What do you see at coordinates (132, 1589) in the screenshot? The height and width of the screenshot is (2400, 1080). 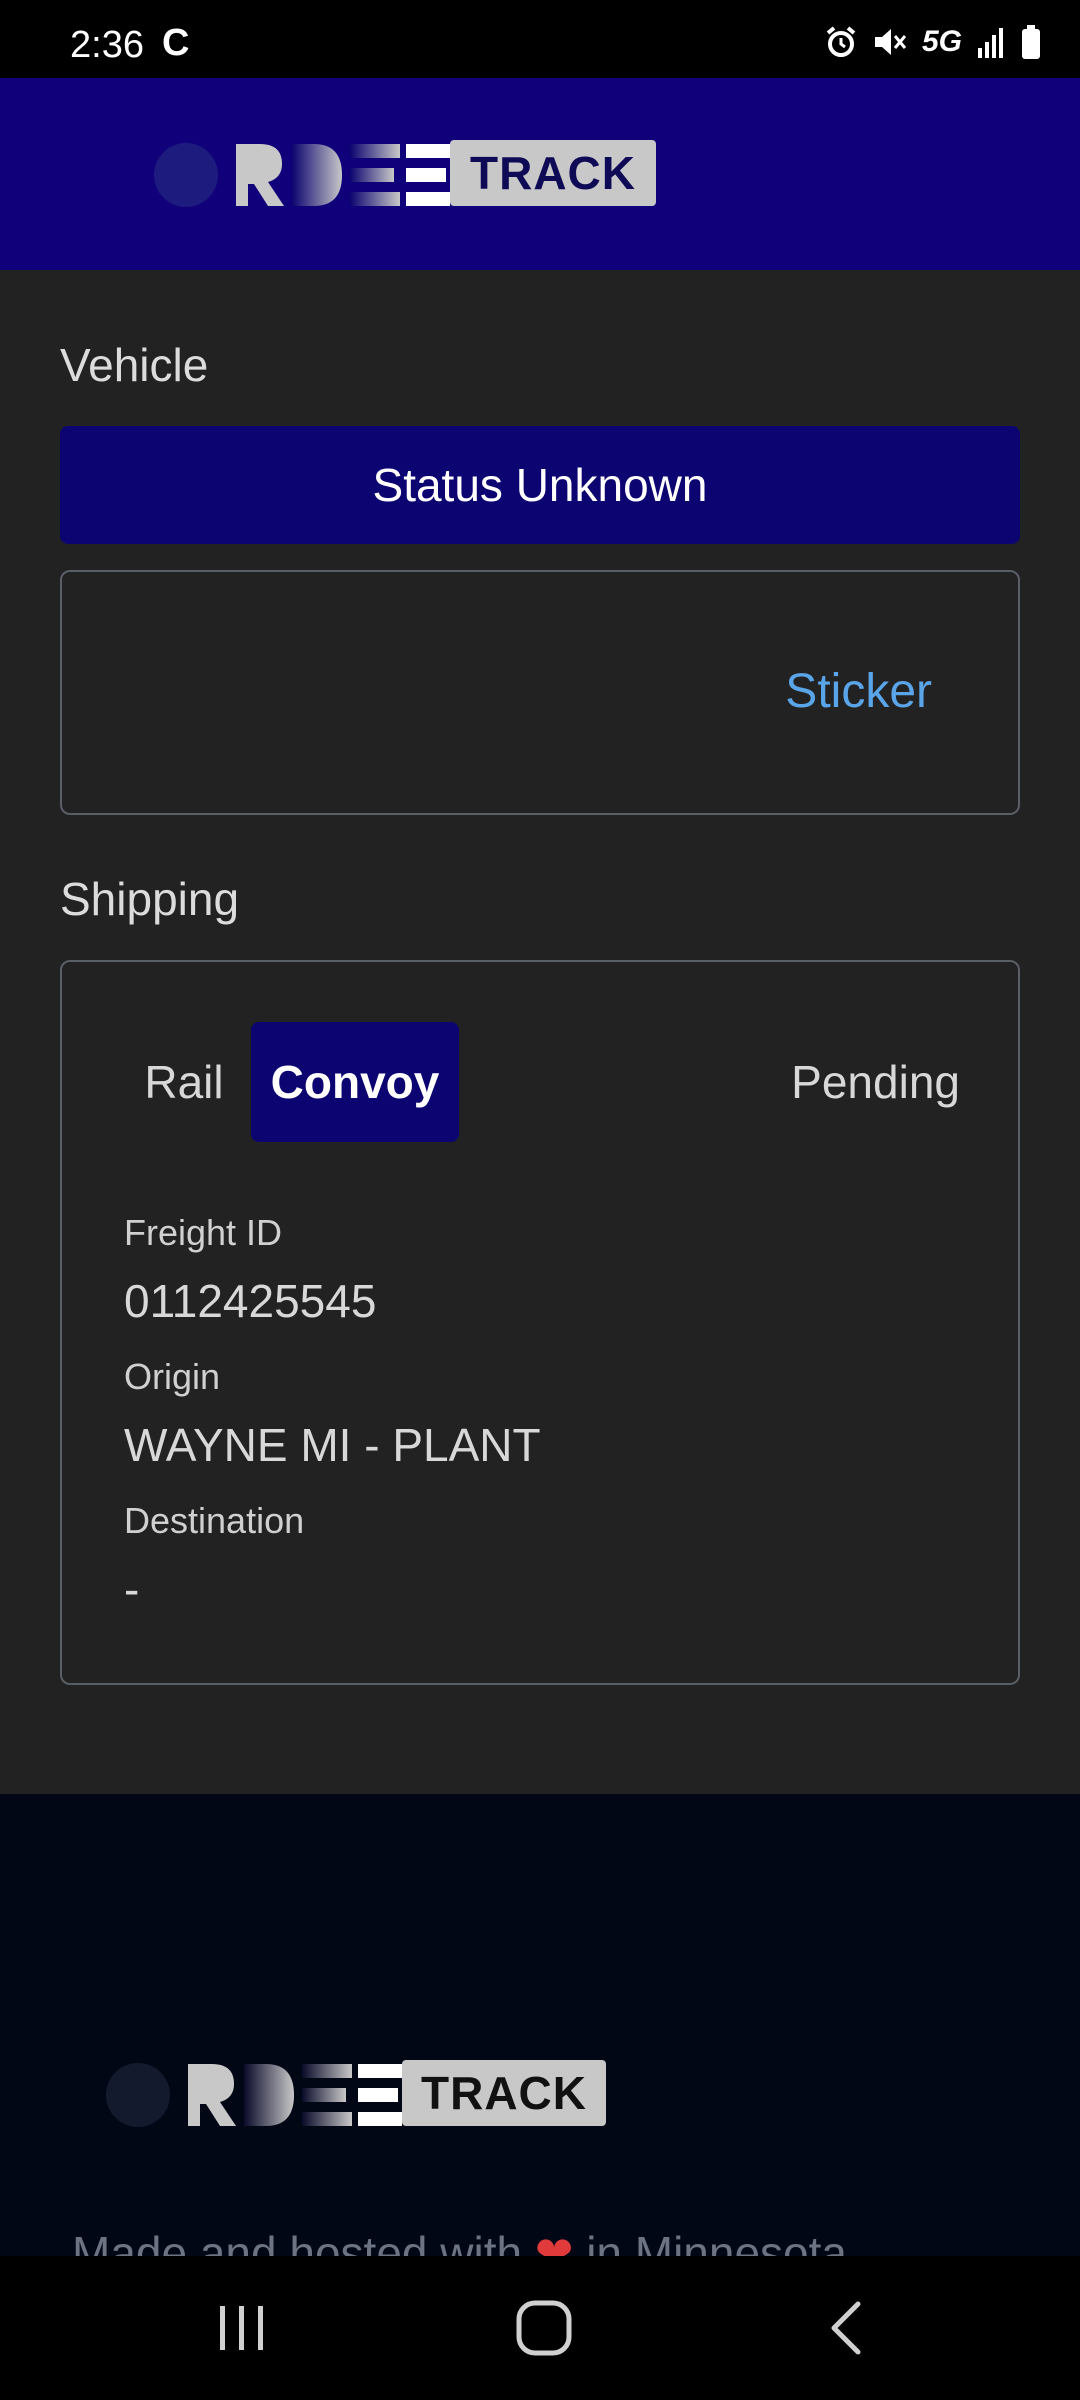 I see `destination-value: -` at bounding box center [132, 1589].